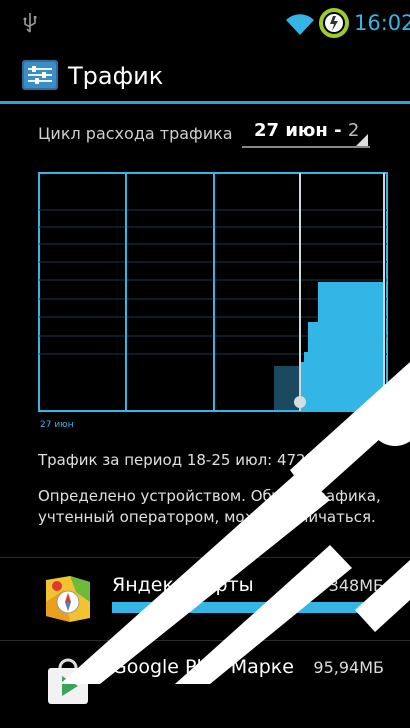  What do you see at coordinates (57, 425) in the screenshot?
I see `chart-start-label: 27 июн` at bounding box center [57, 425].